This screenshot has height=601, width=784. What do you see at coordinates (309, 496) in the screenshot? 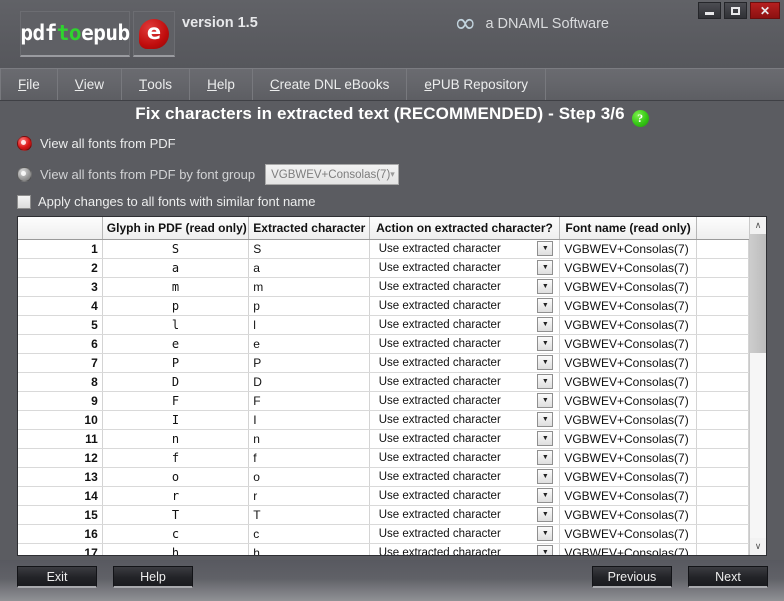
I see `cell-extracted-character: r` at bounding box center [309, 496].